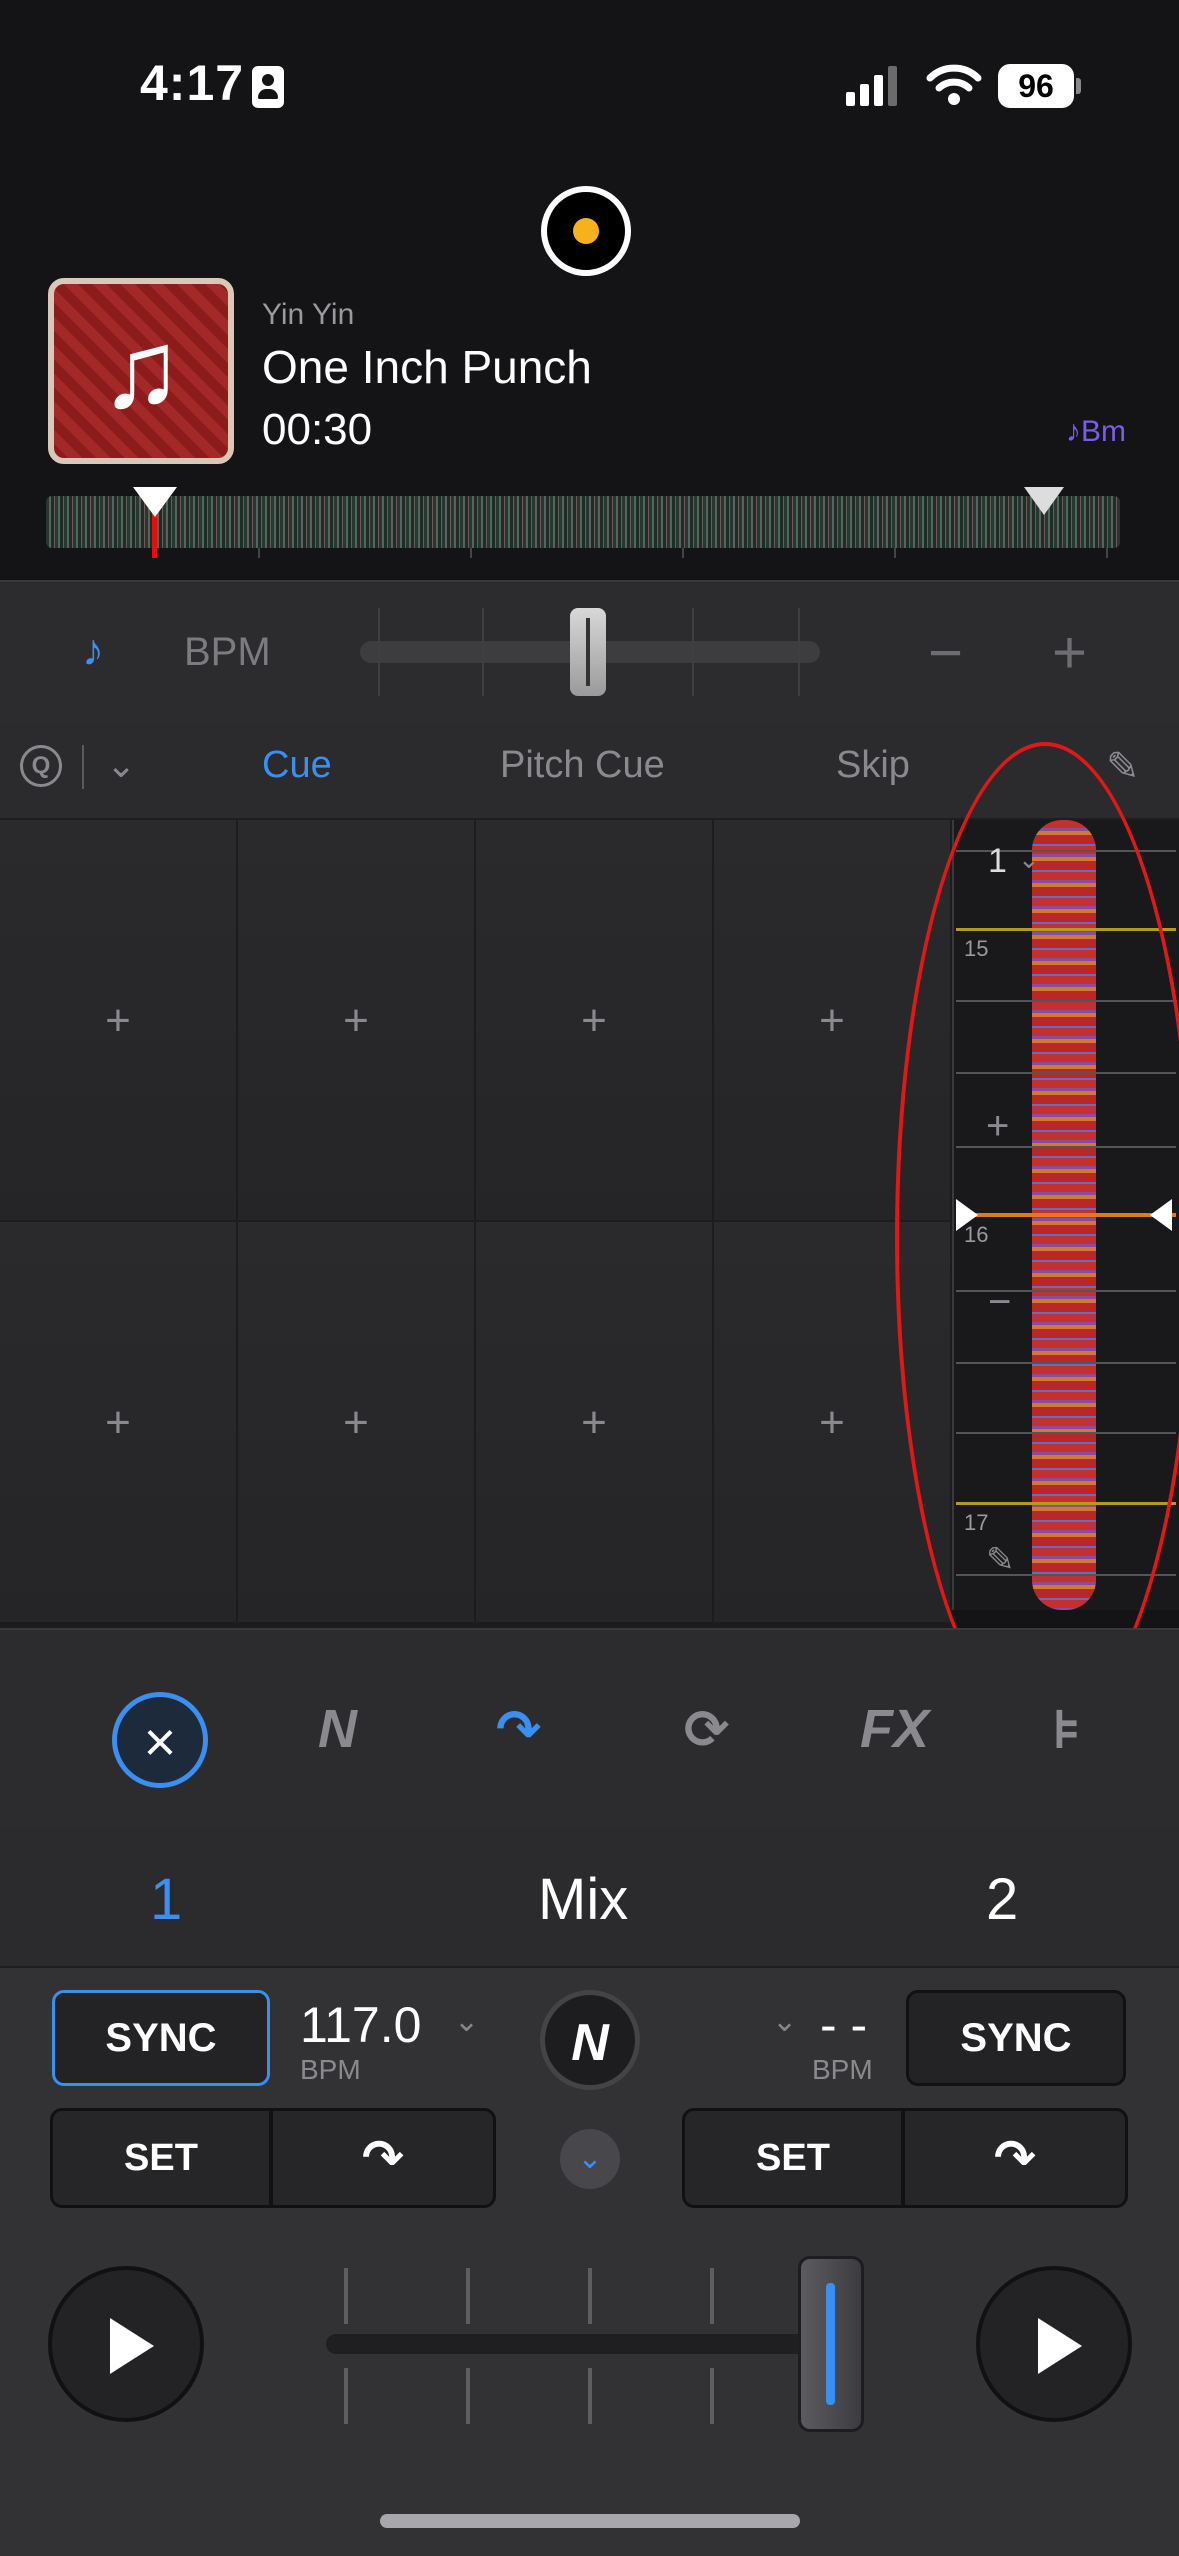 Image resolution: width=1179 pixels, height=2556 pixels. What do you see at coordinates (1078, 86) in the screenshot?
I see `battery-tip` at bounding box center [1078, 86].